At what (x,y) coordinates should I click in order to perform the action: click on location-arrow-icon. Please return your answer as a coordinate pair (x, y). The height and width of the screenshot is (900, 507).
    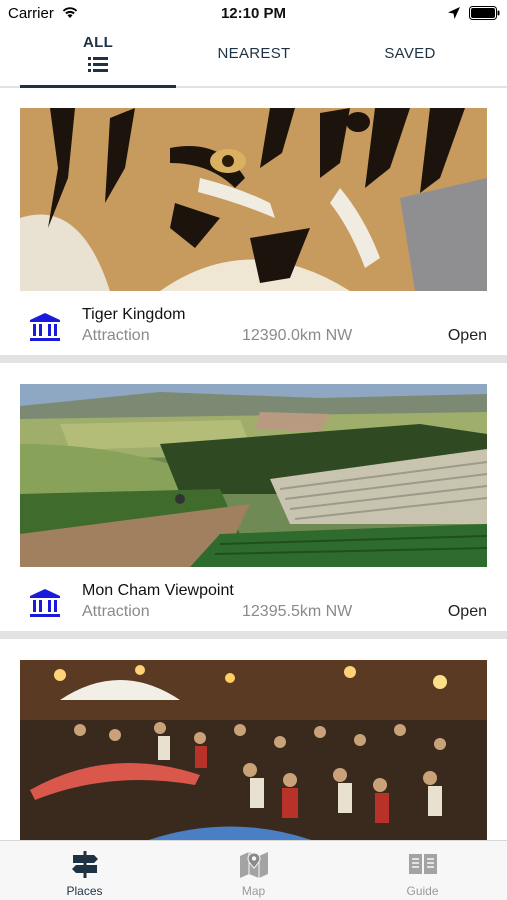
    Looking at the image, I should click on (454, 13).